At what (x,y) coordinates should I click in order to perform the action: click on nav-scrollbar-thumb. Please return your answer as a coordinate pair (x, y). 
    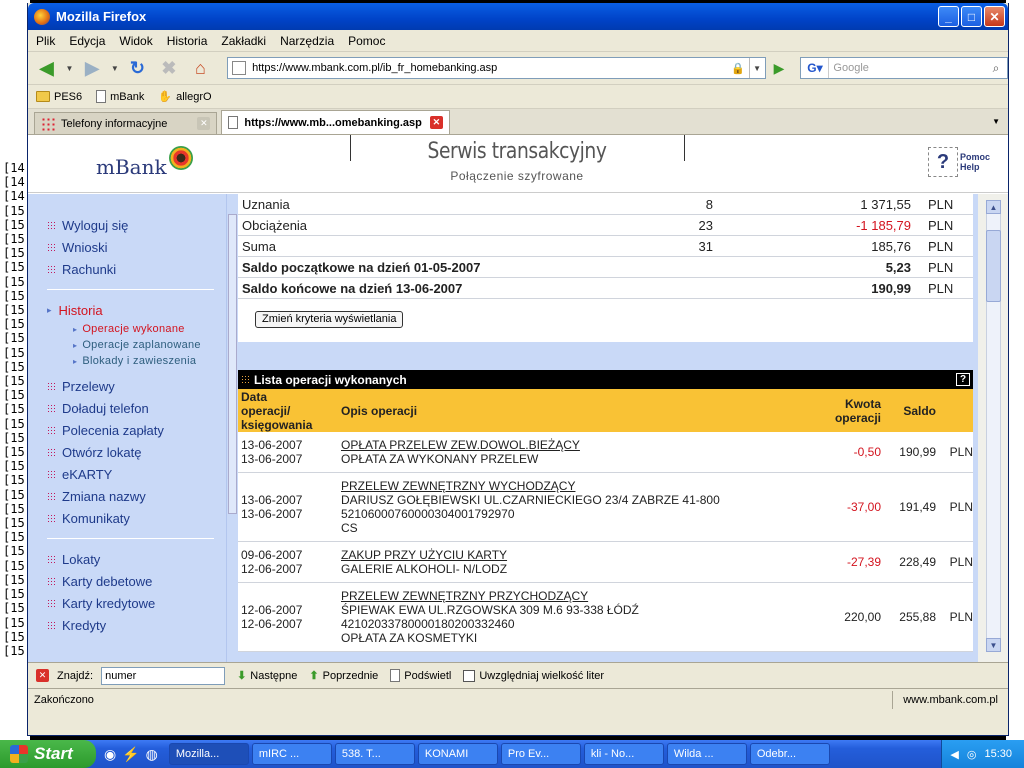
    Looking at the image, I should click on (232, 364).